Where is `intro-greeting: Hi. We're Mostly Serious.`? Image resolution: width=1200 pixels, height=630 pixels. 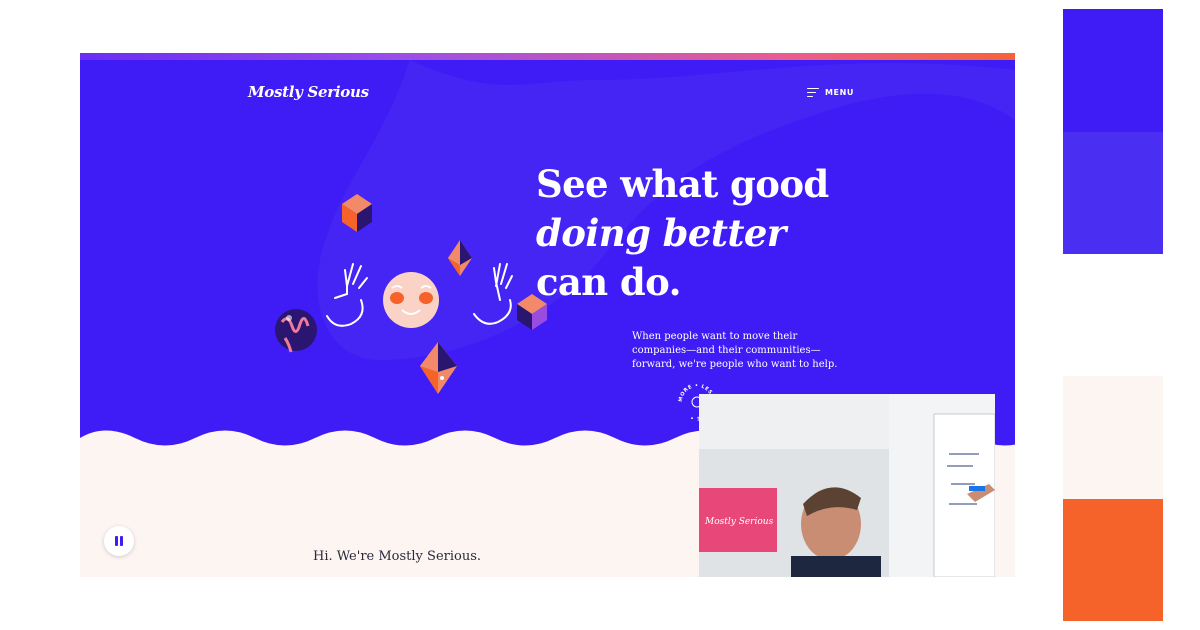 intro-greeting: Hi. We're Mostly Serious. is located at coordinates (397, 556).